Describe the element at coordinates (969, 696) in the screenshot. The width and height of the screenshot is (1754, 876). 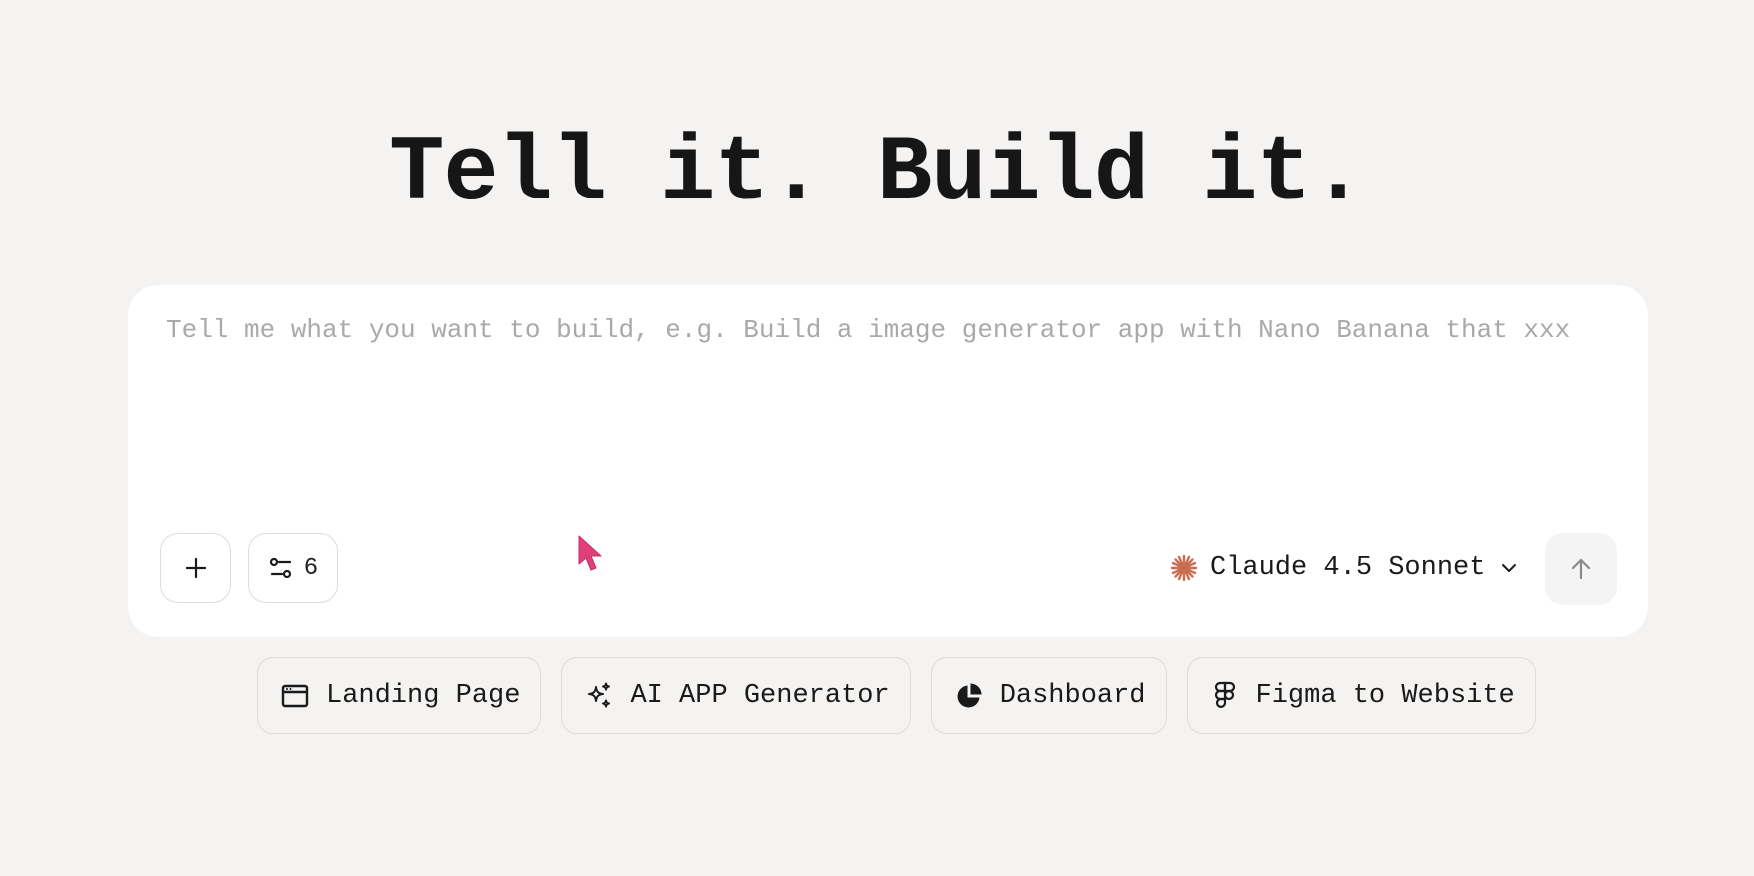
I see `pie-chart-icon` at that location.